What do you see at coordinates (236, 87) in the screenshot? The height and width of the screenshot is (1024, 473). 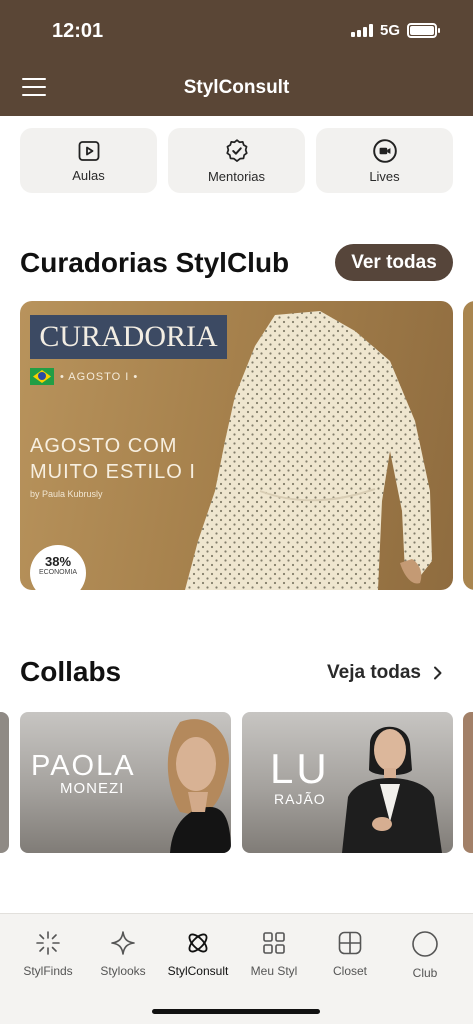 I see `page-title: StylConsult` at bounding box center [236, 87].